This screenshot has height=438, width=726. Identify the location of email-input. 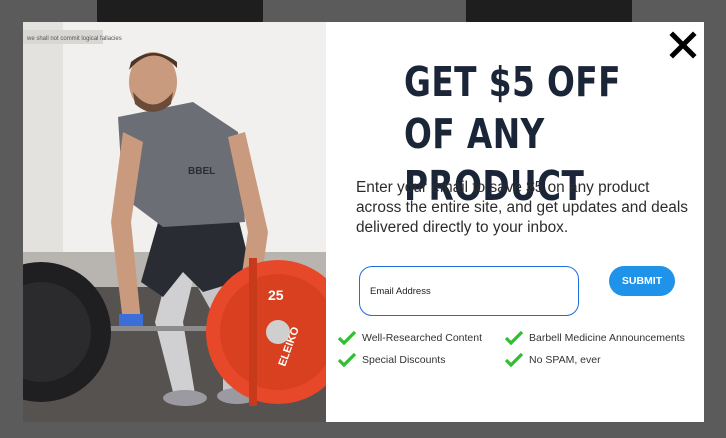
(469, 291).